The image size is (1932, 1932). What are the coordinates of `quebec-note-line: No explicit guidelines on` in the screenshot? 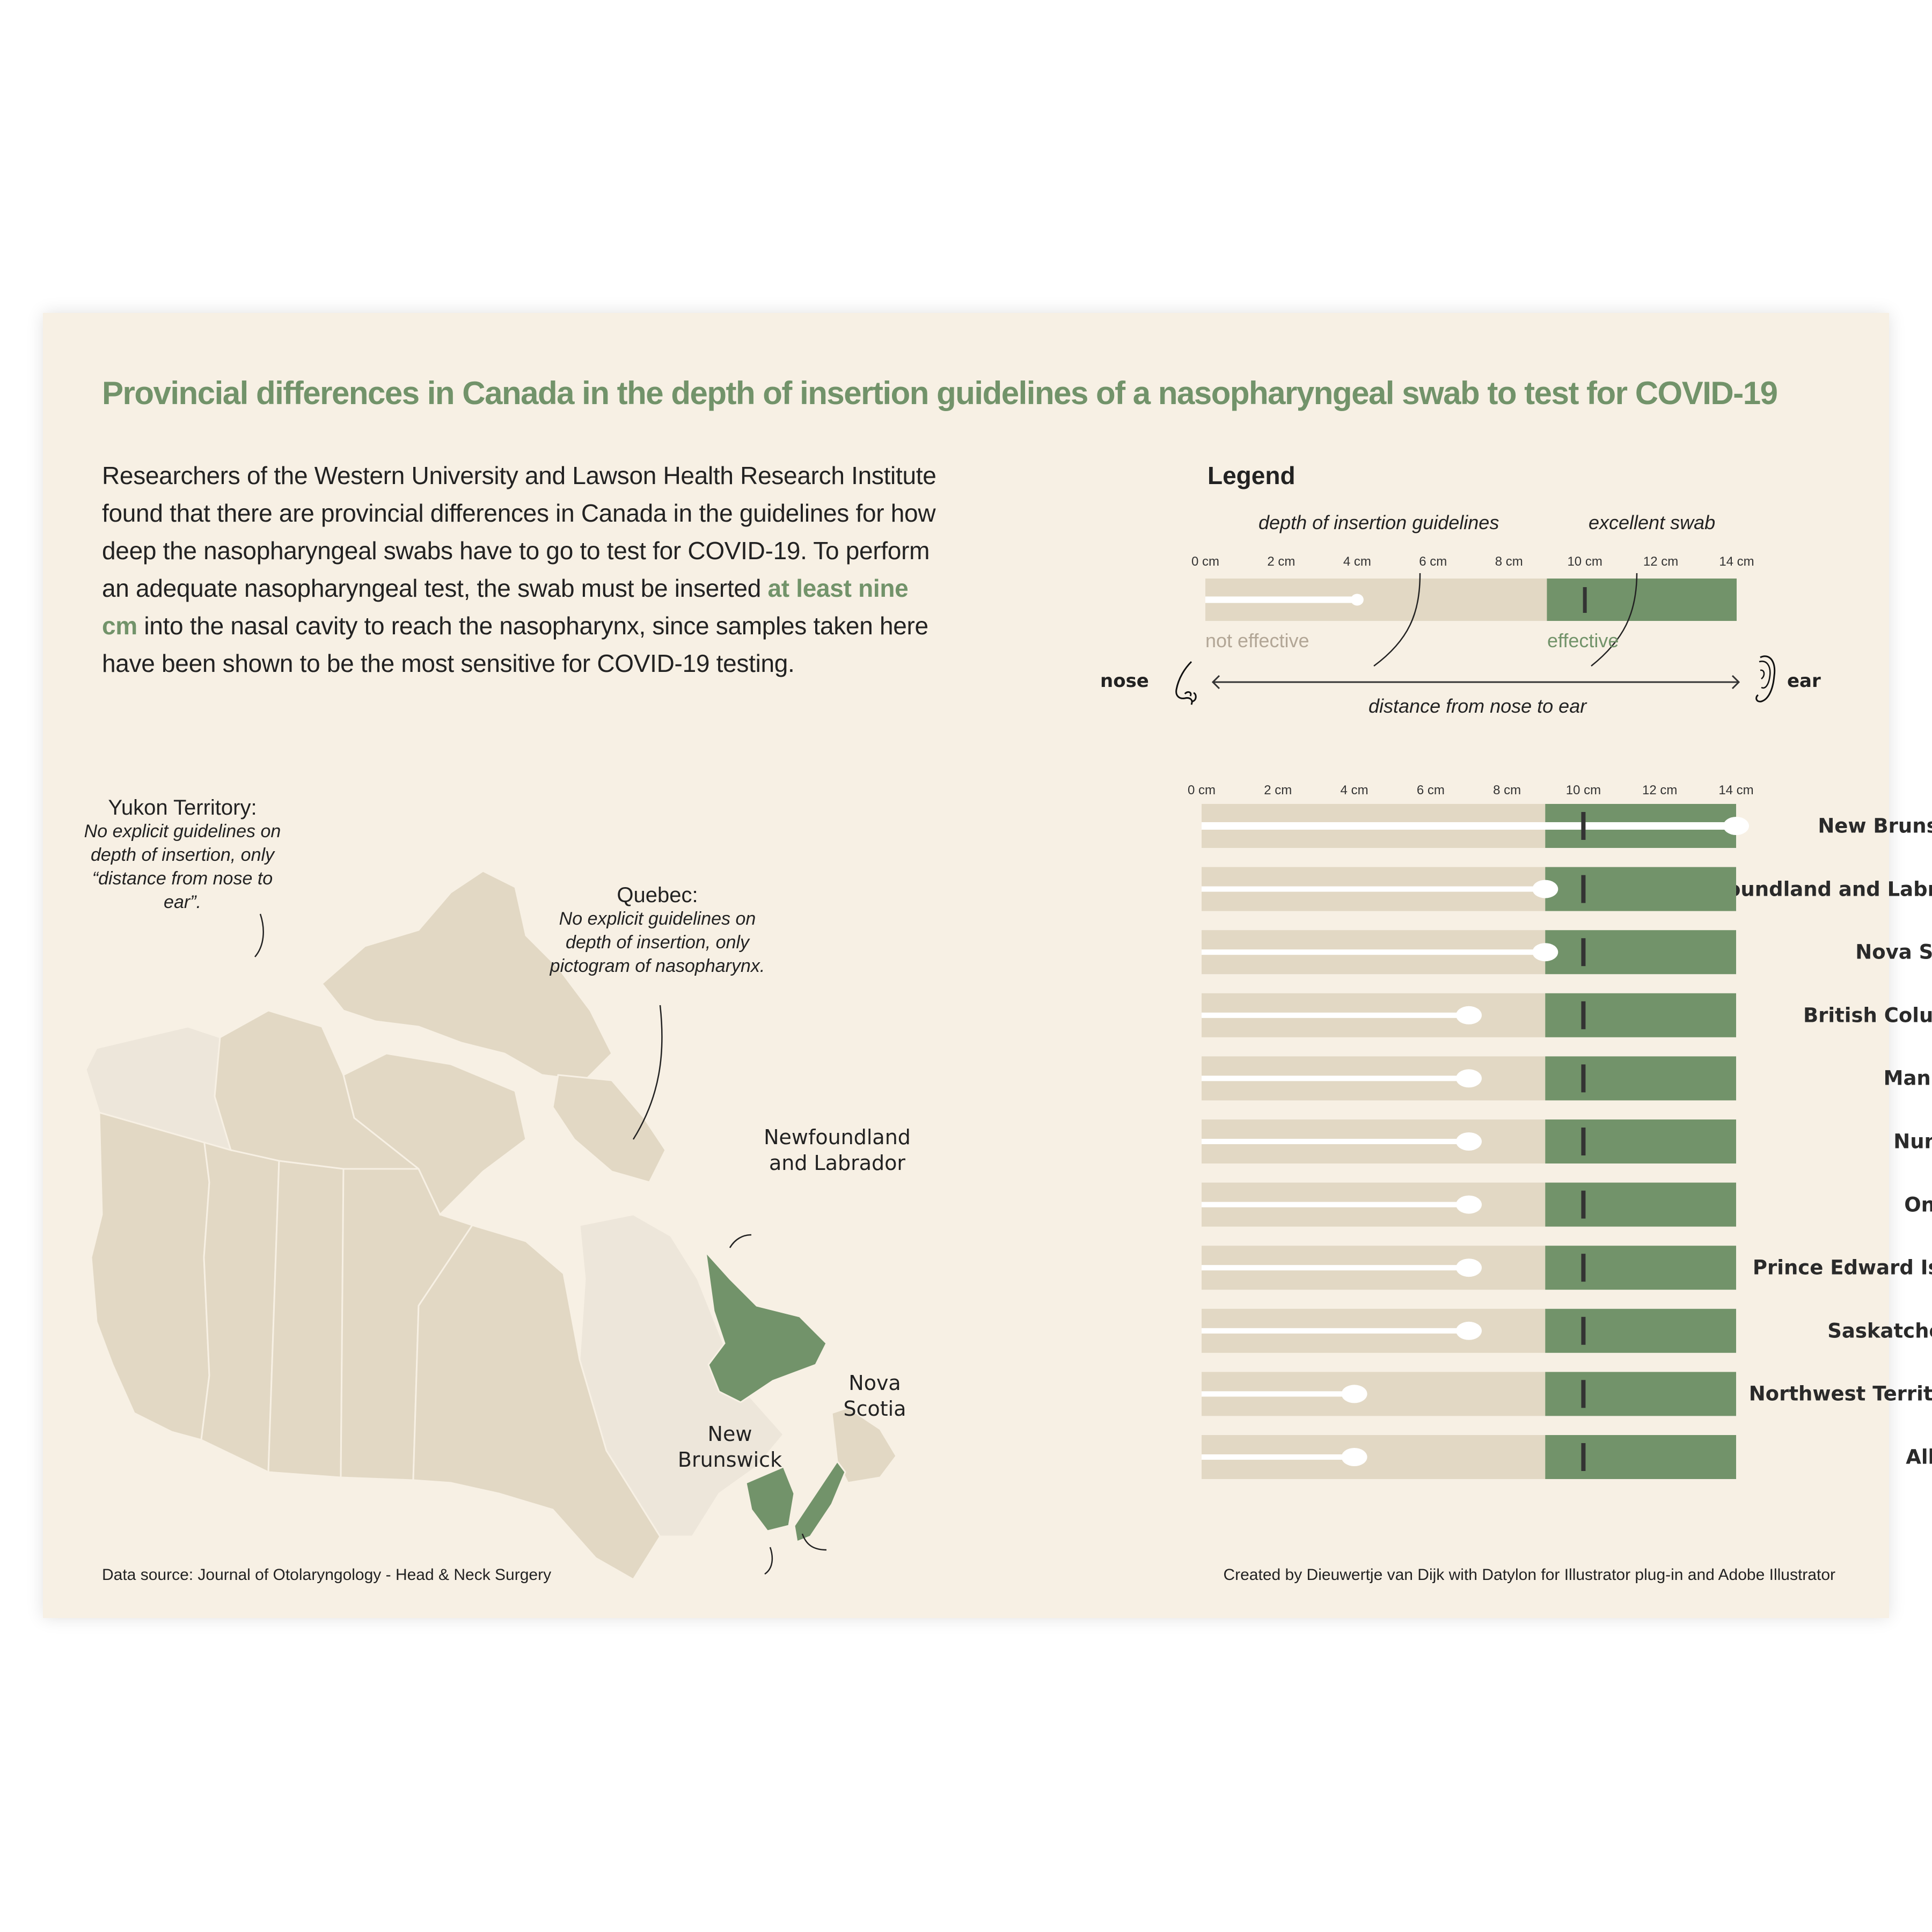 It's located at (657, 919).